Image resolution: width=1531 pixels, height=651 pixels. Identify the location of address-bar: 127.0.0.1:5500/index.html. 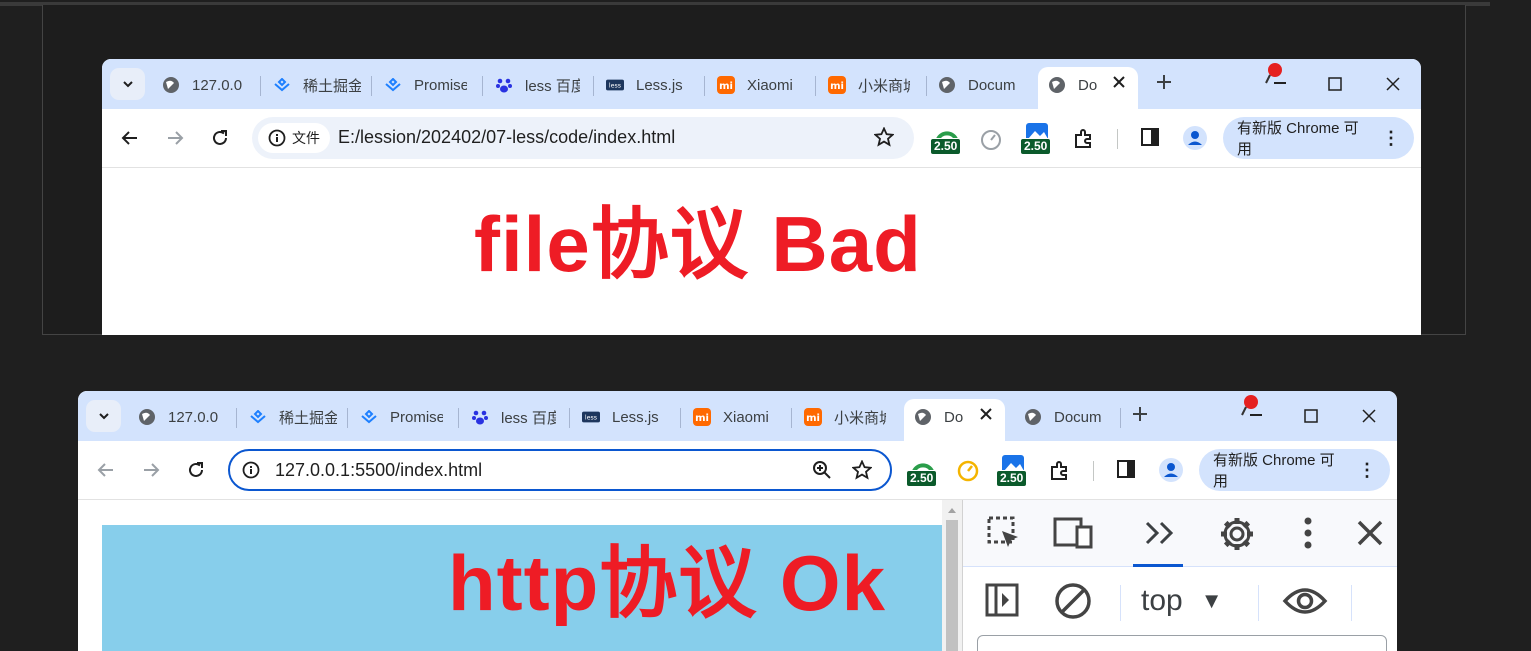
(560, 470).